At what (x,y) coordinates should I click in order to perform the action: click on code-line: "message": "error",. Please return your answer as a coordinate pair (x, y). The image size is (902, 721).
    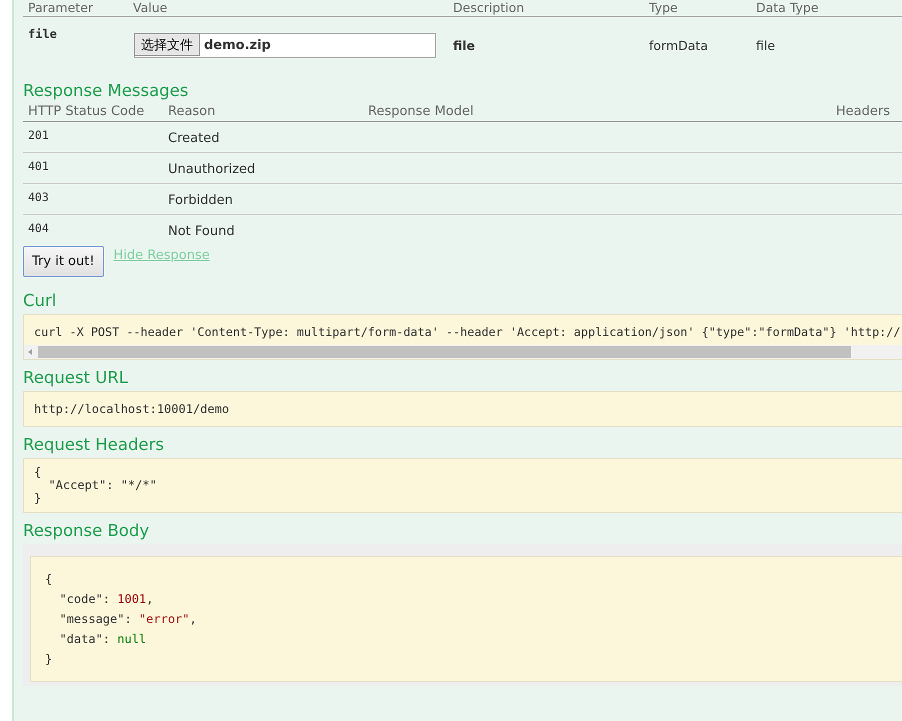
    Looking at the image, I should click on (128, 619).